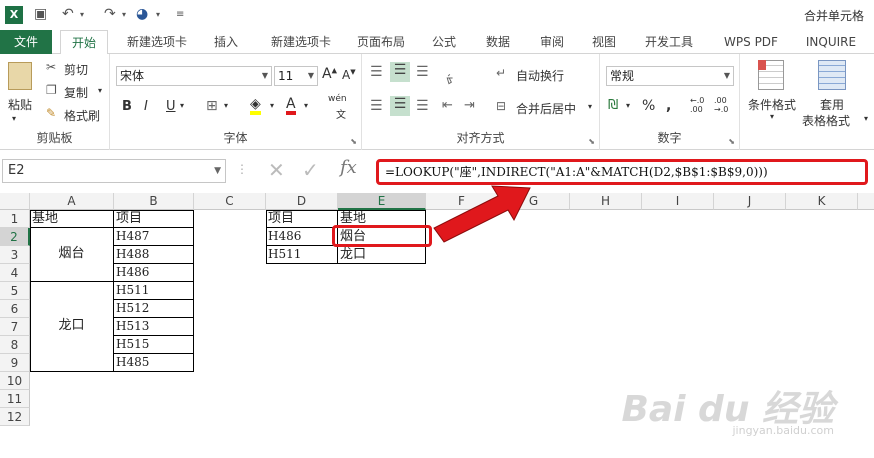 The width and height of the screenshot is (874, 458). What do you see at coordinates (750, 201) in the screenshot?
I see `column-header-j: J` at bounding box center [750, 201].